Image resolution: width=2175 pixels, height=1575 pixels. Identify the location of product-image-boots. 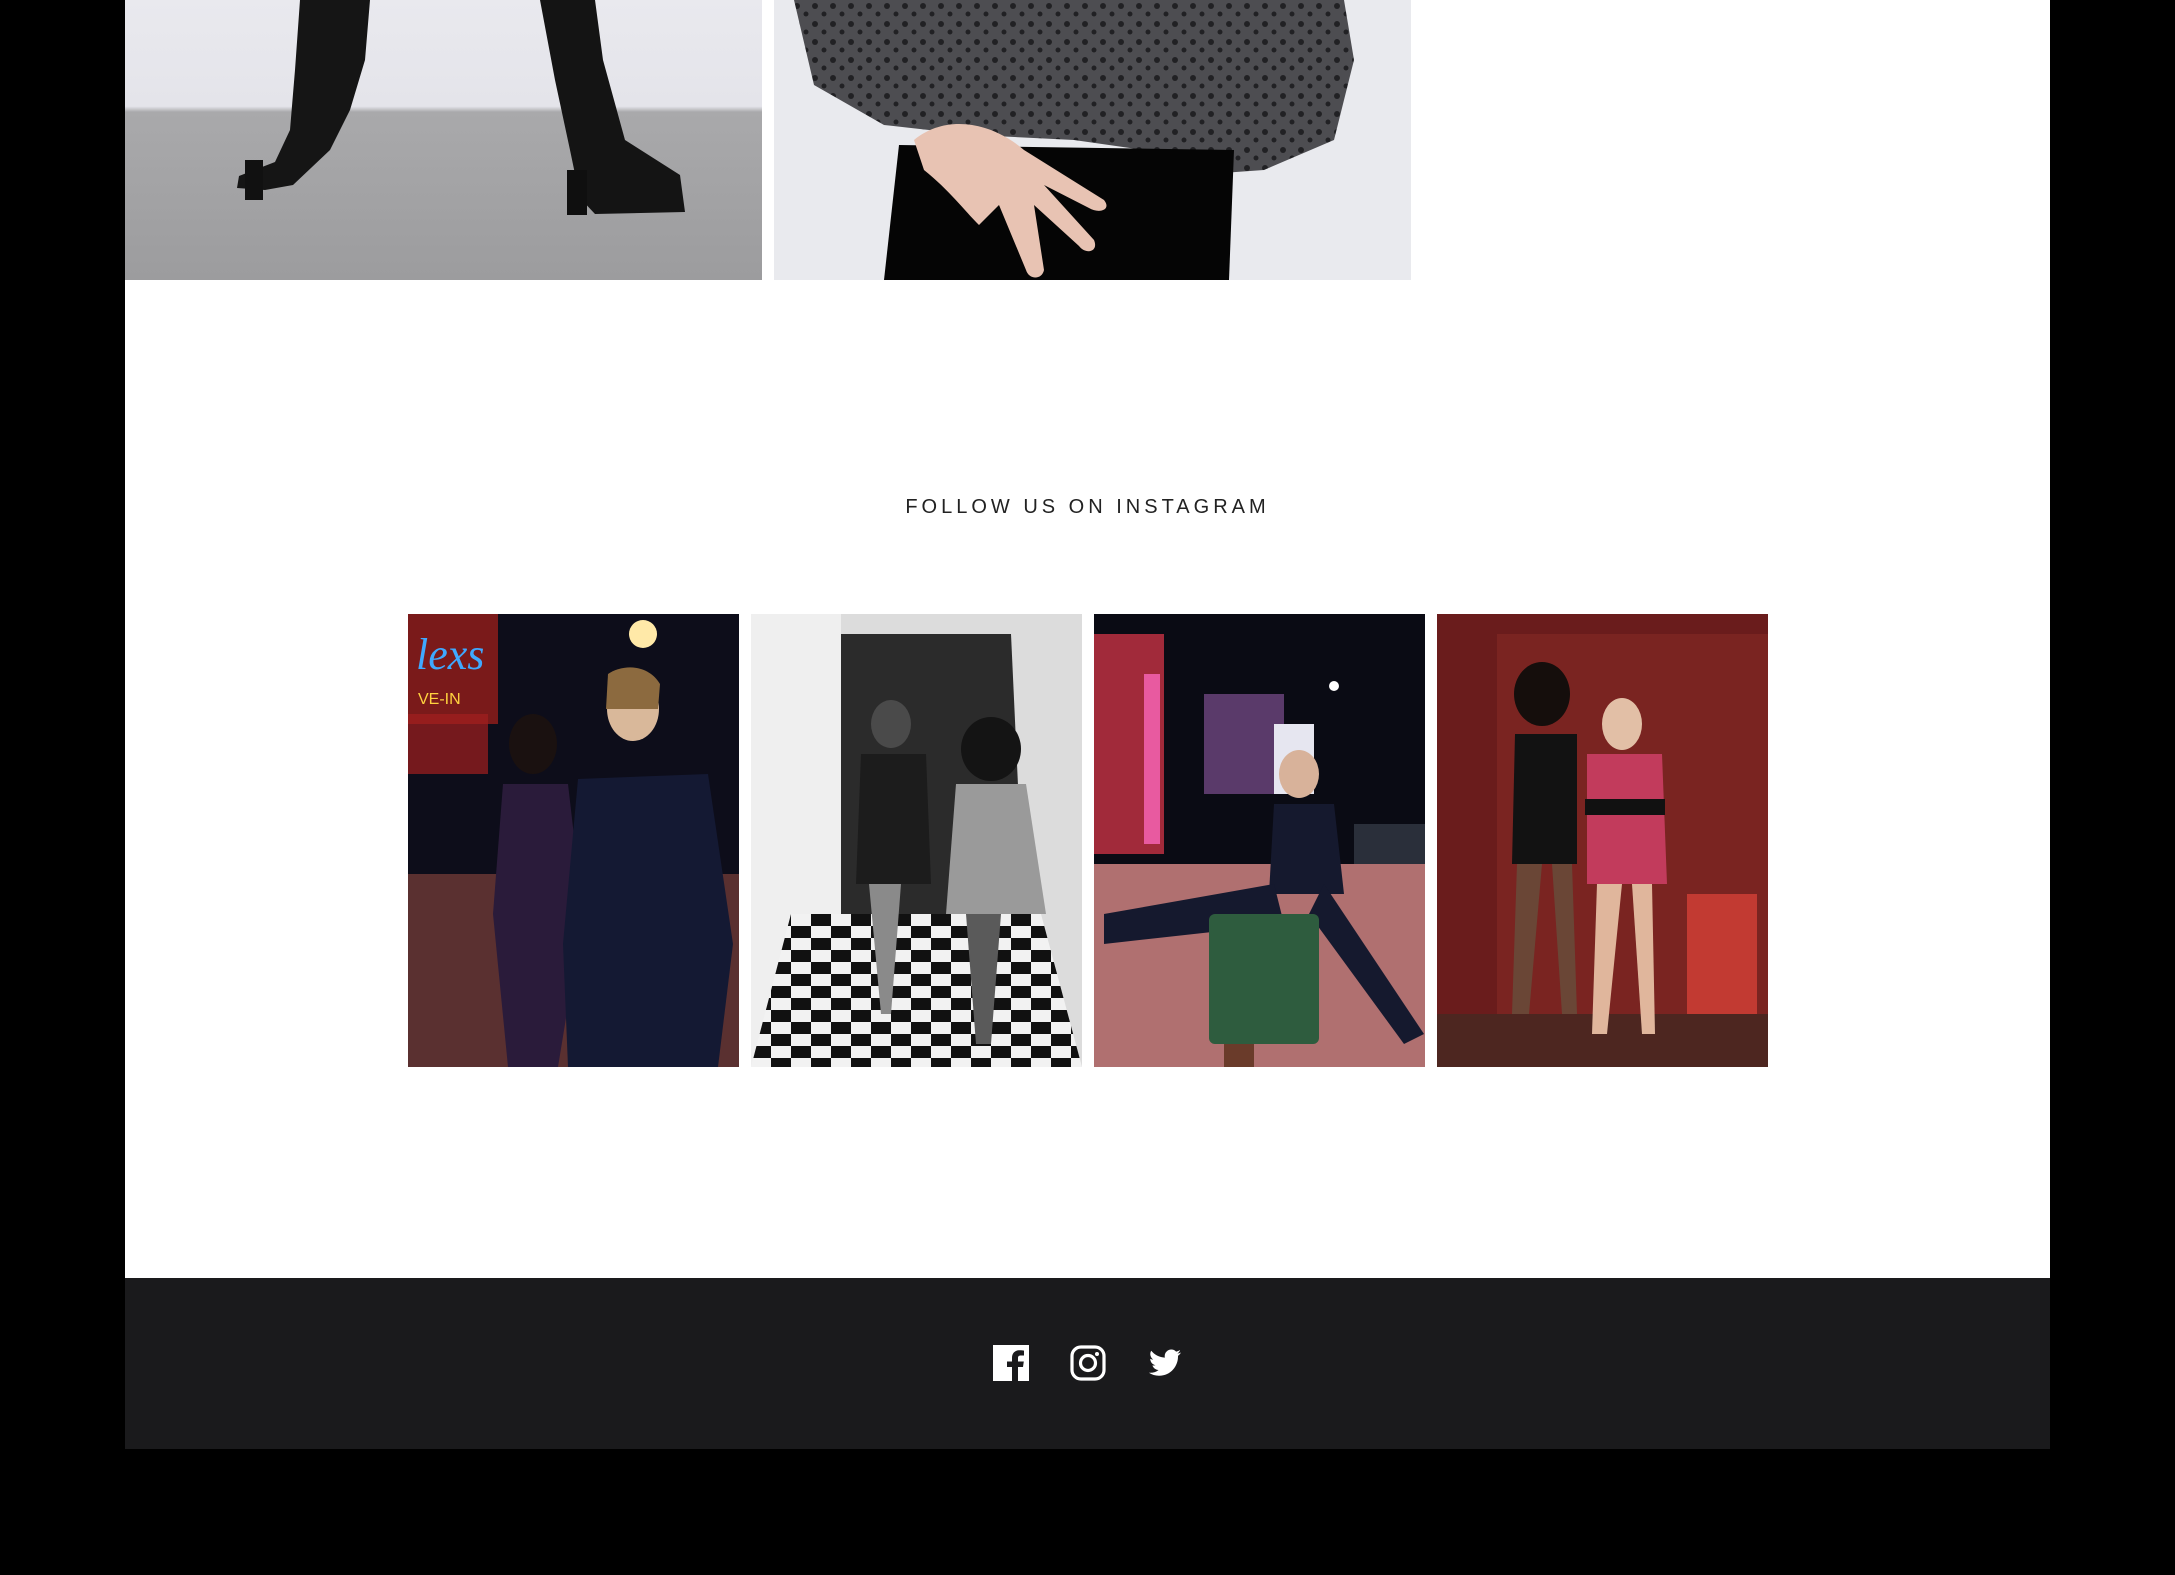
(443, 140).